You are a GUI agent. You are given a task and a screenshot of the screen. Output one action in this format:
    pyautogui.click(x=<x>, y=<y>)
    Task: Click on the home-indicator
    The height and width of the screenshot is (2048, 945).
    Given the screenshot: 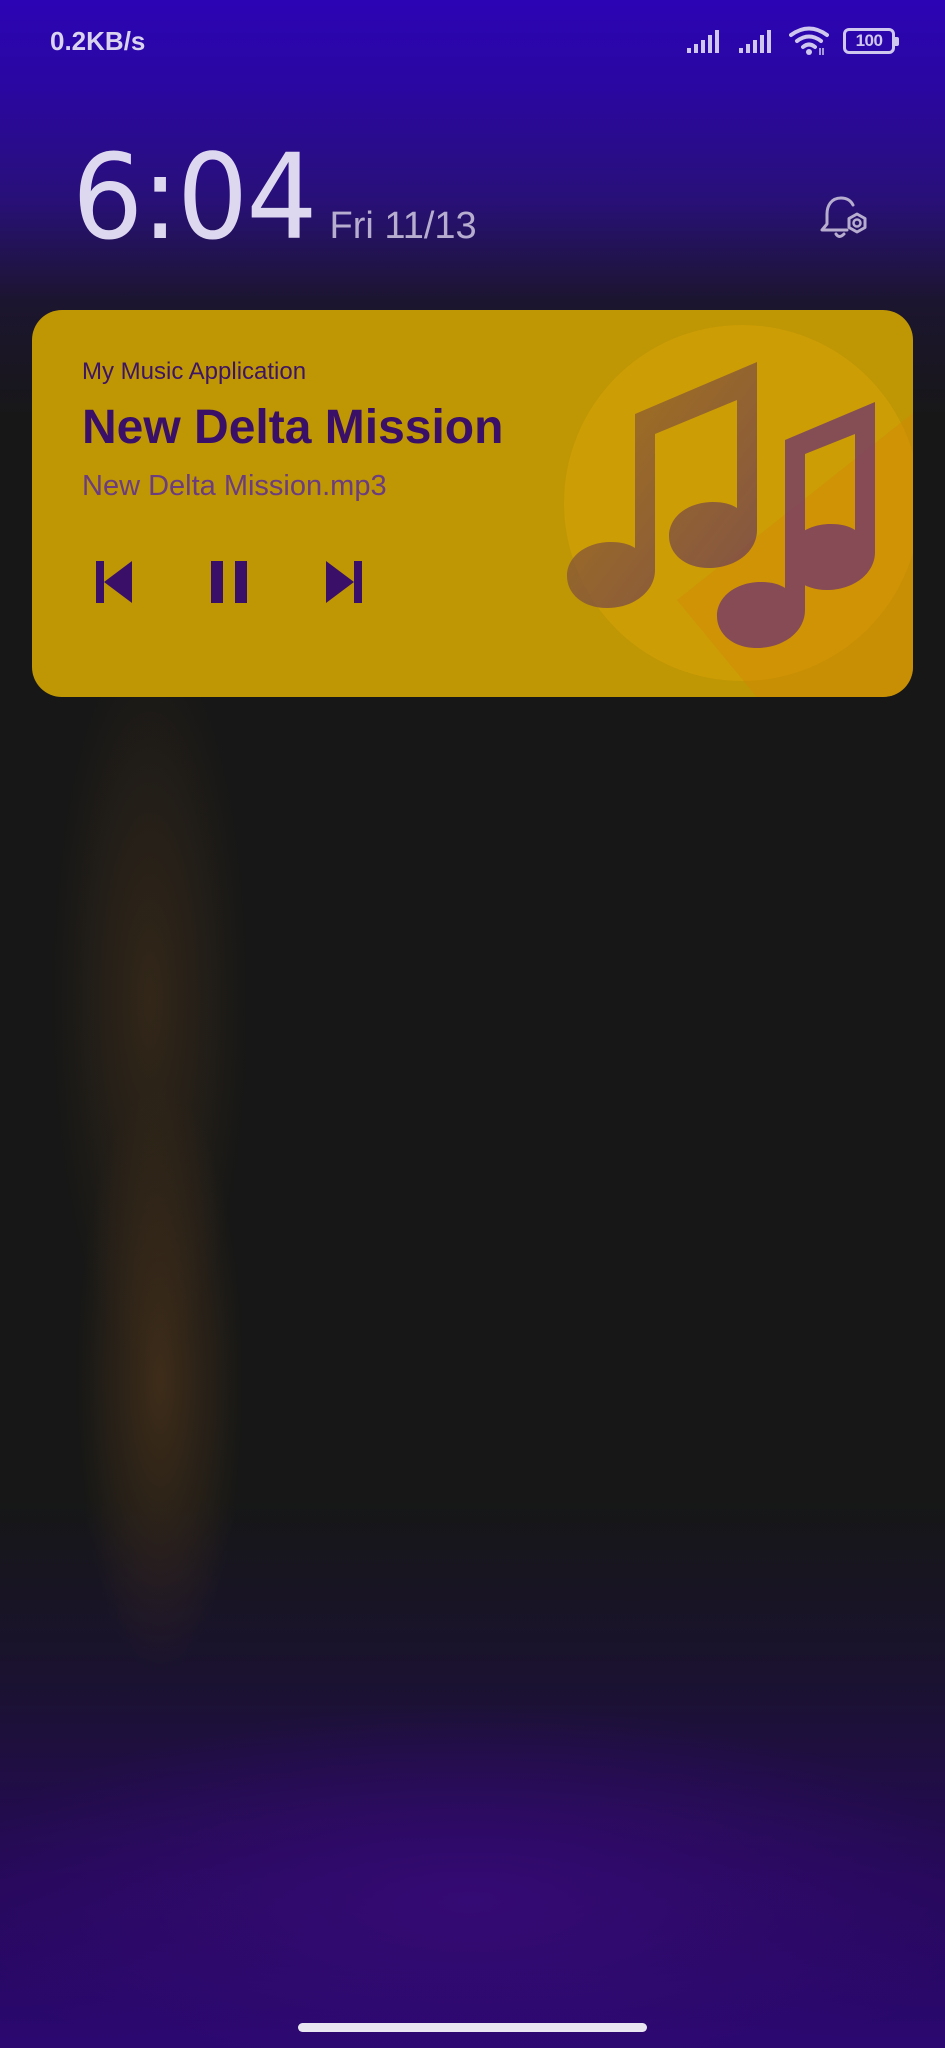 What is the action you would take?
    pyautogui.click(x=472, y=2027)
    